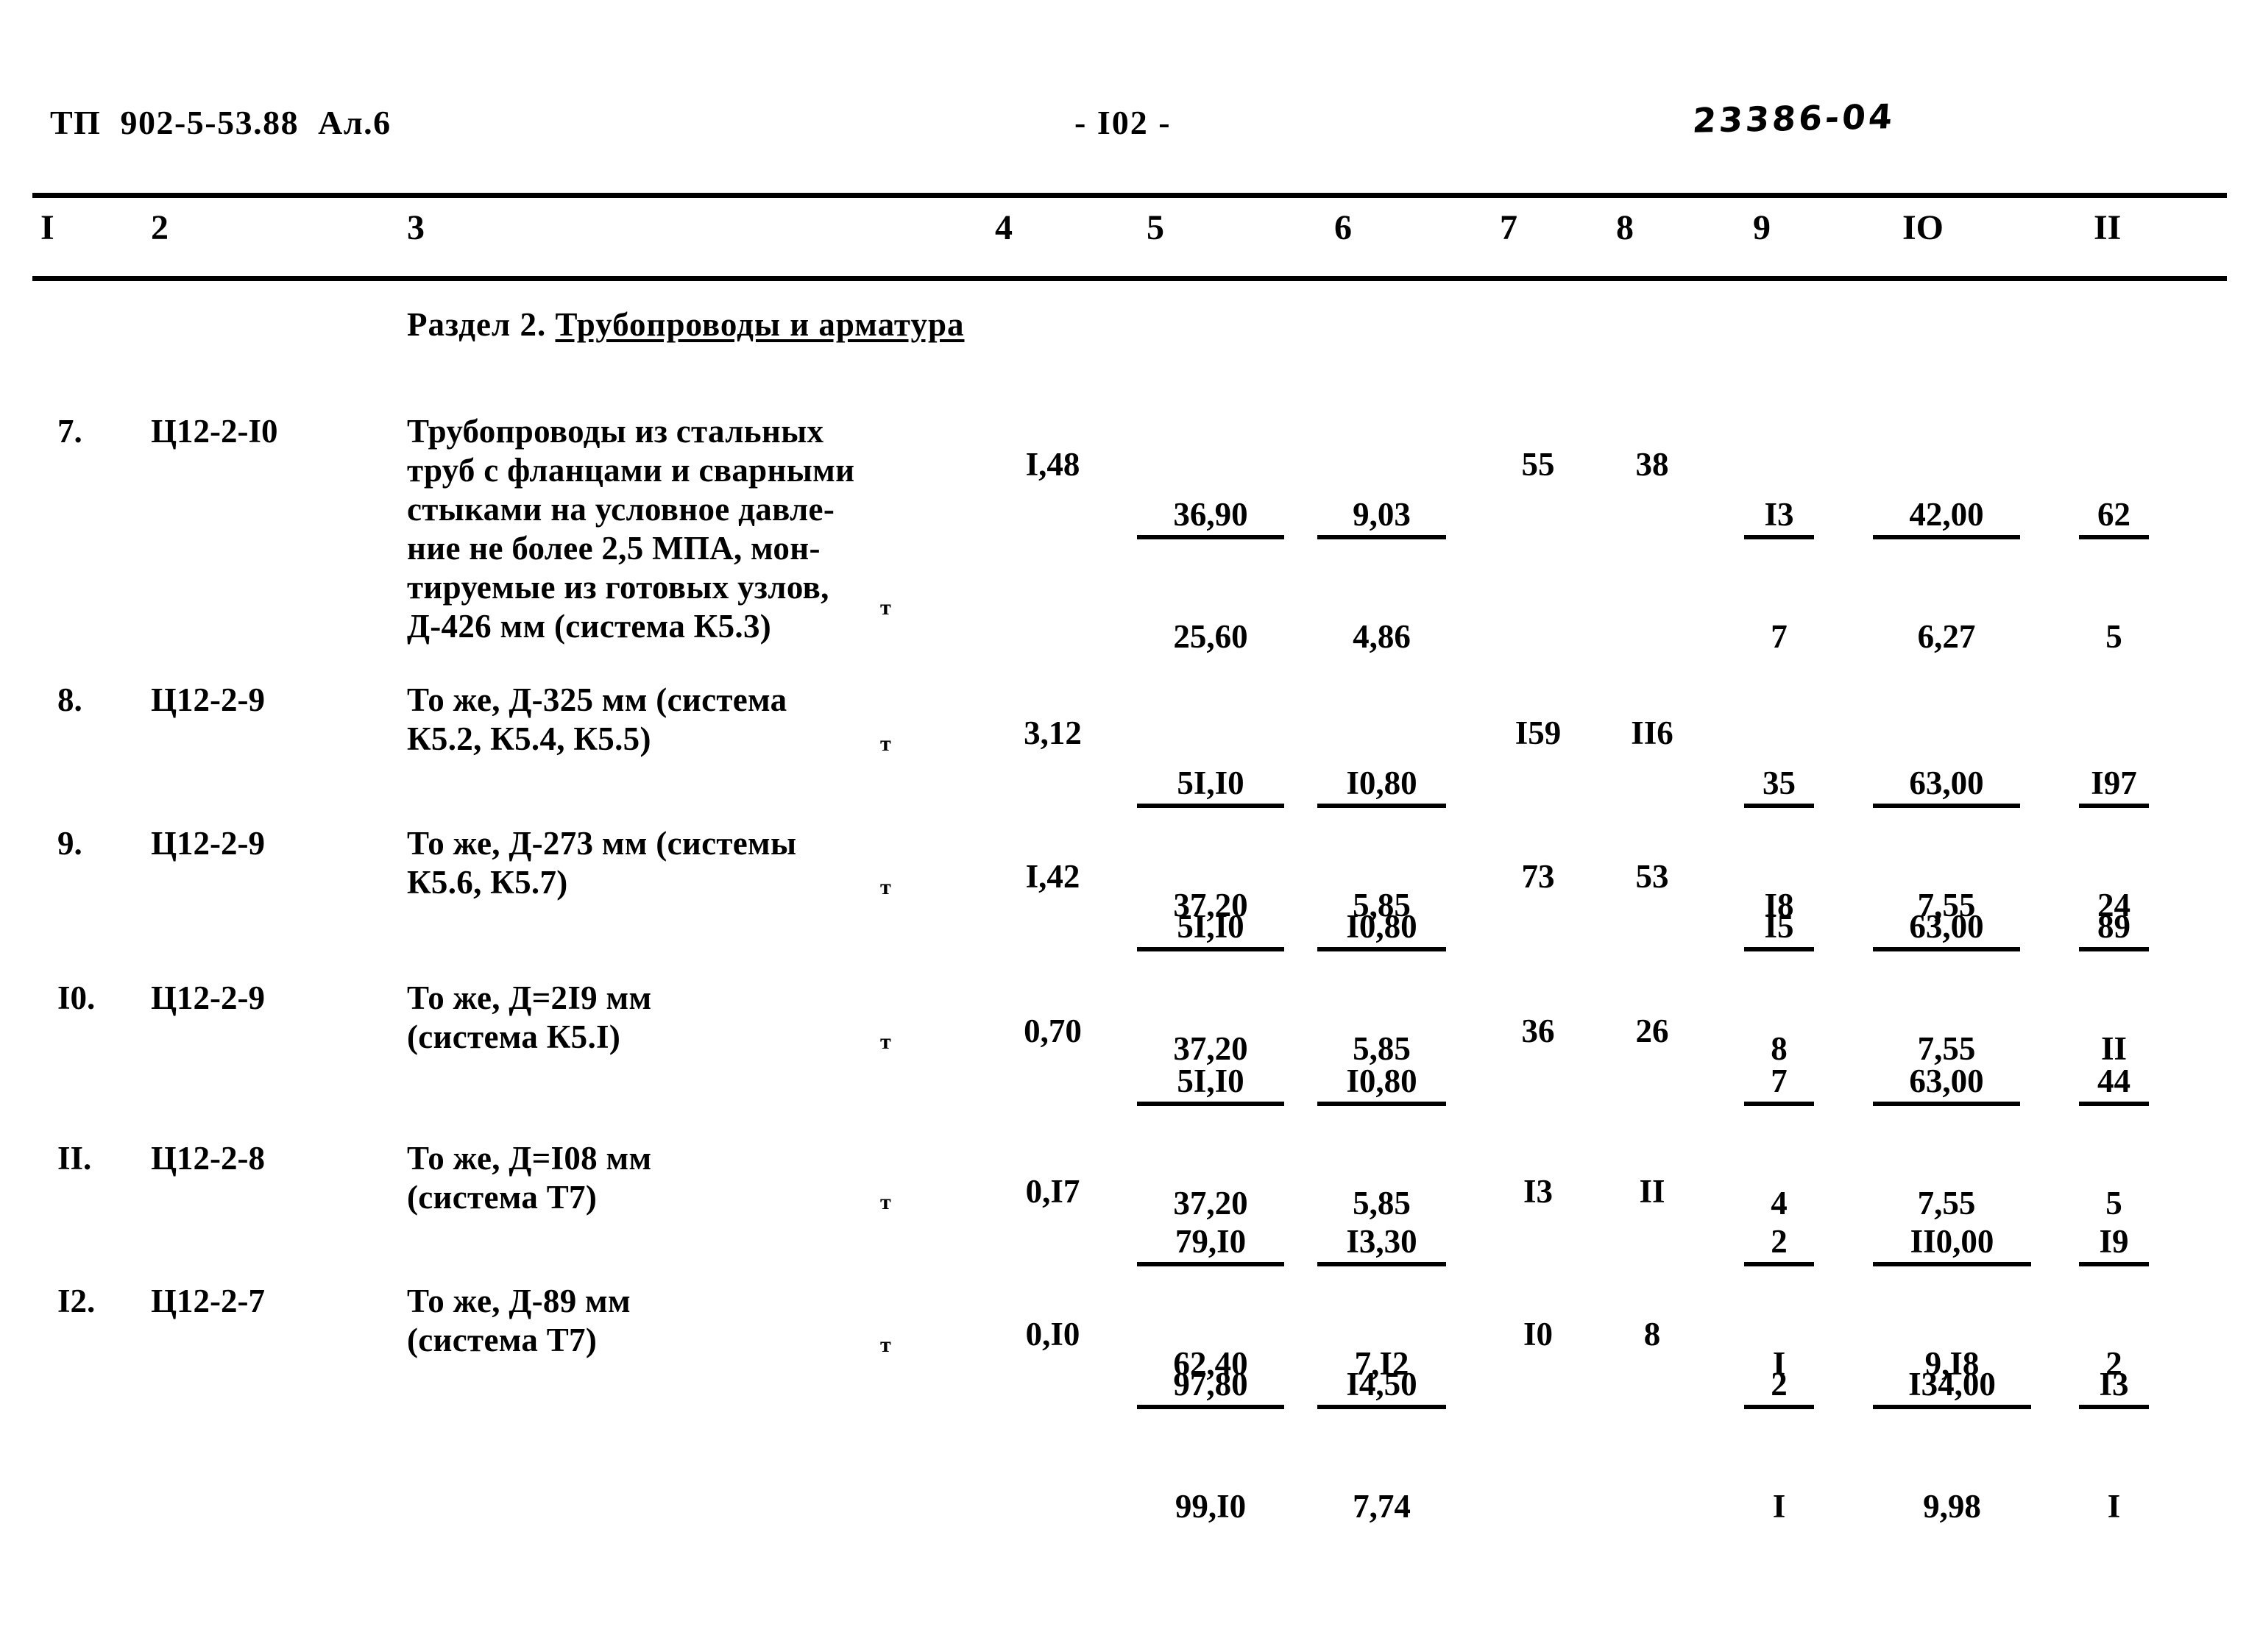 This screenshot has height=1652, width=2260. I want to click on cell-col9-numerator: 7, so click(1779, 1085).